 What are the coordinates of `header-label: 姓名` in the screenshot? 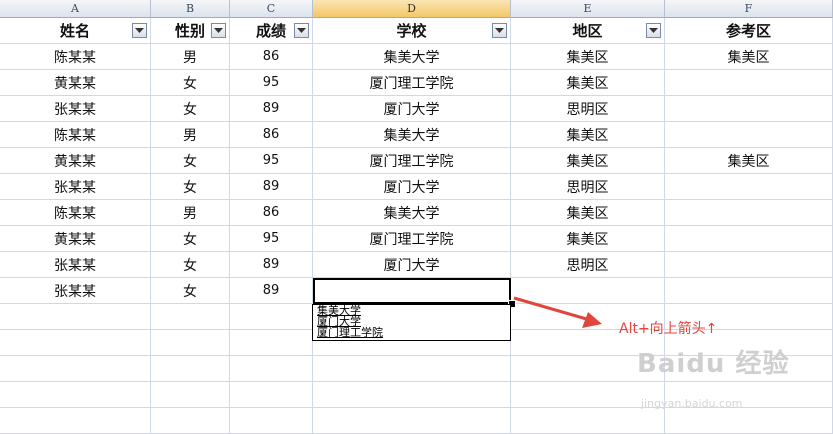 It's located at (74, 31).